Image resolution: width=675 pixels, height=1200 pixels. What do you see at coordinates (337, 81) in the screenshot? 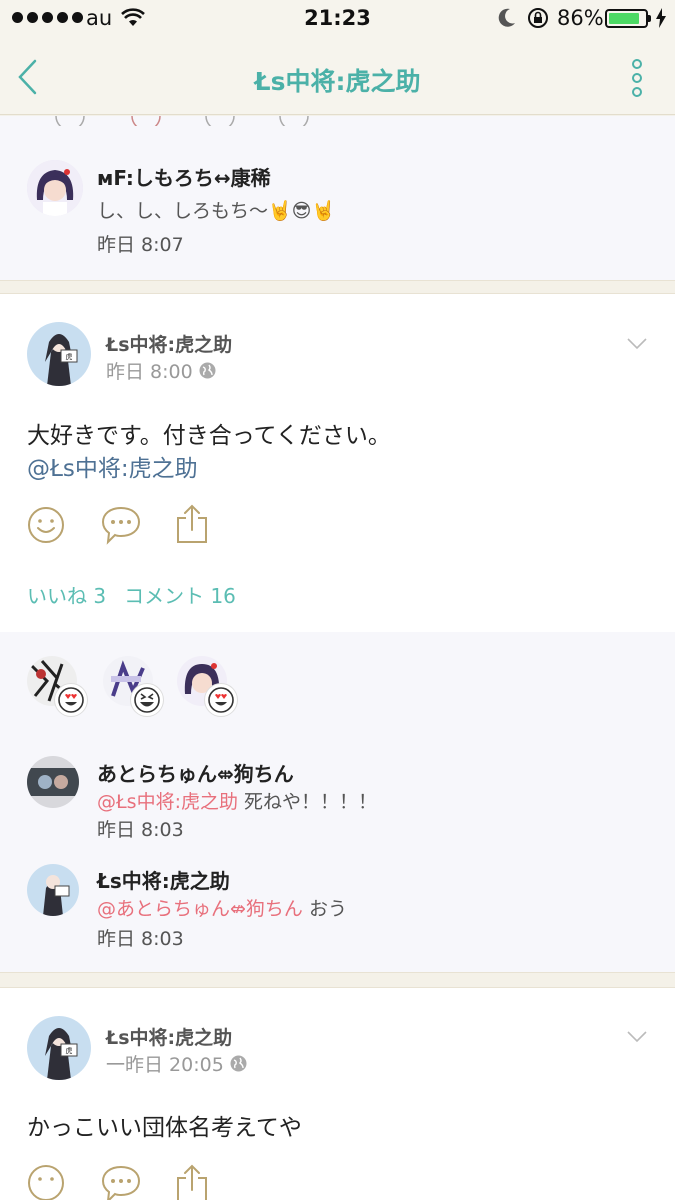
I see `page-title: Łs中将:虎之助` at bounding box center [337, 81].